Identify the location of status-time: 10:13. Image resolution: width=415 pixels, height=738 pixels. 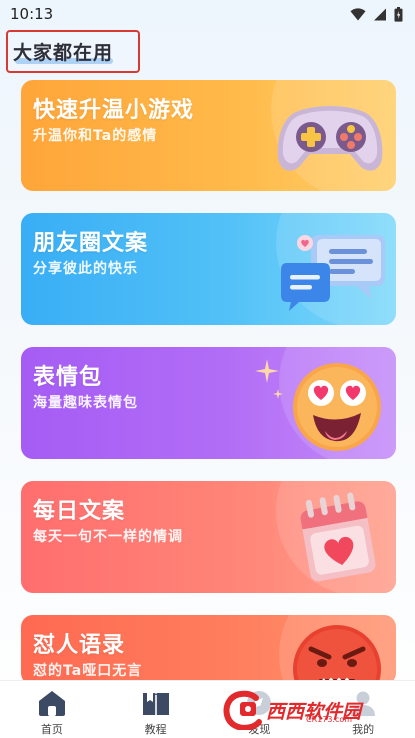
(32, 14).